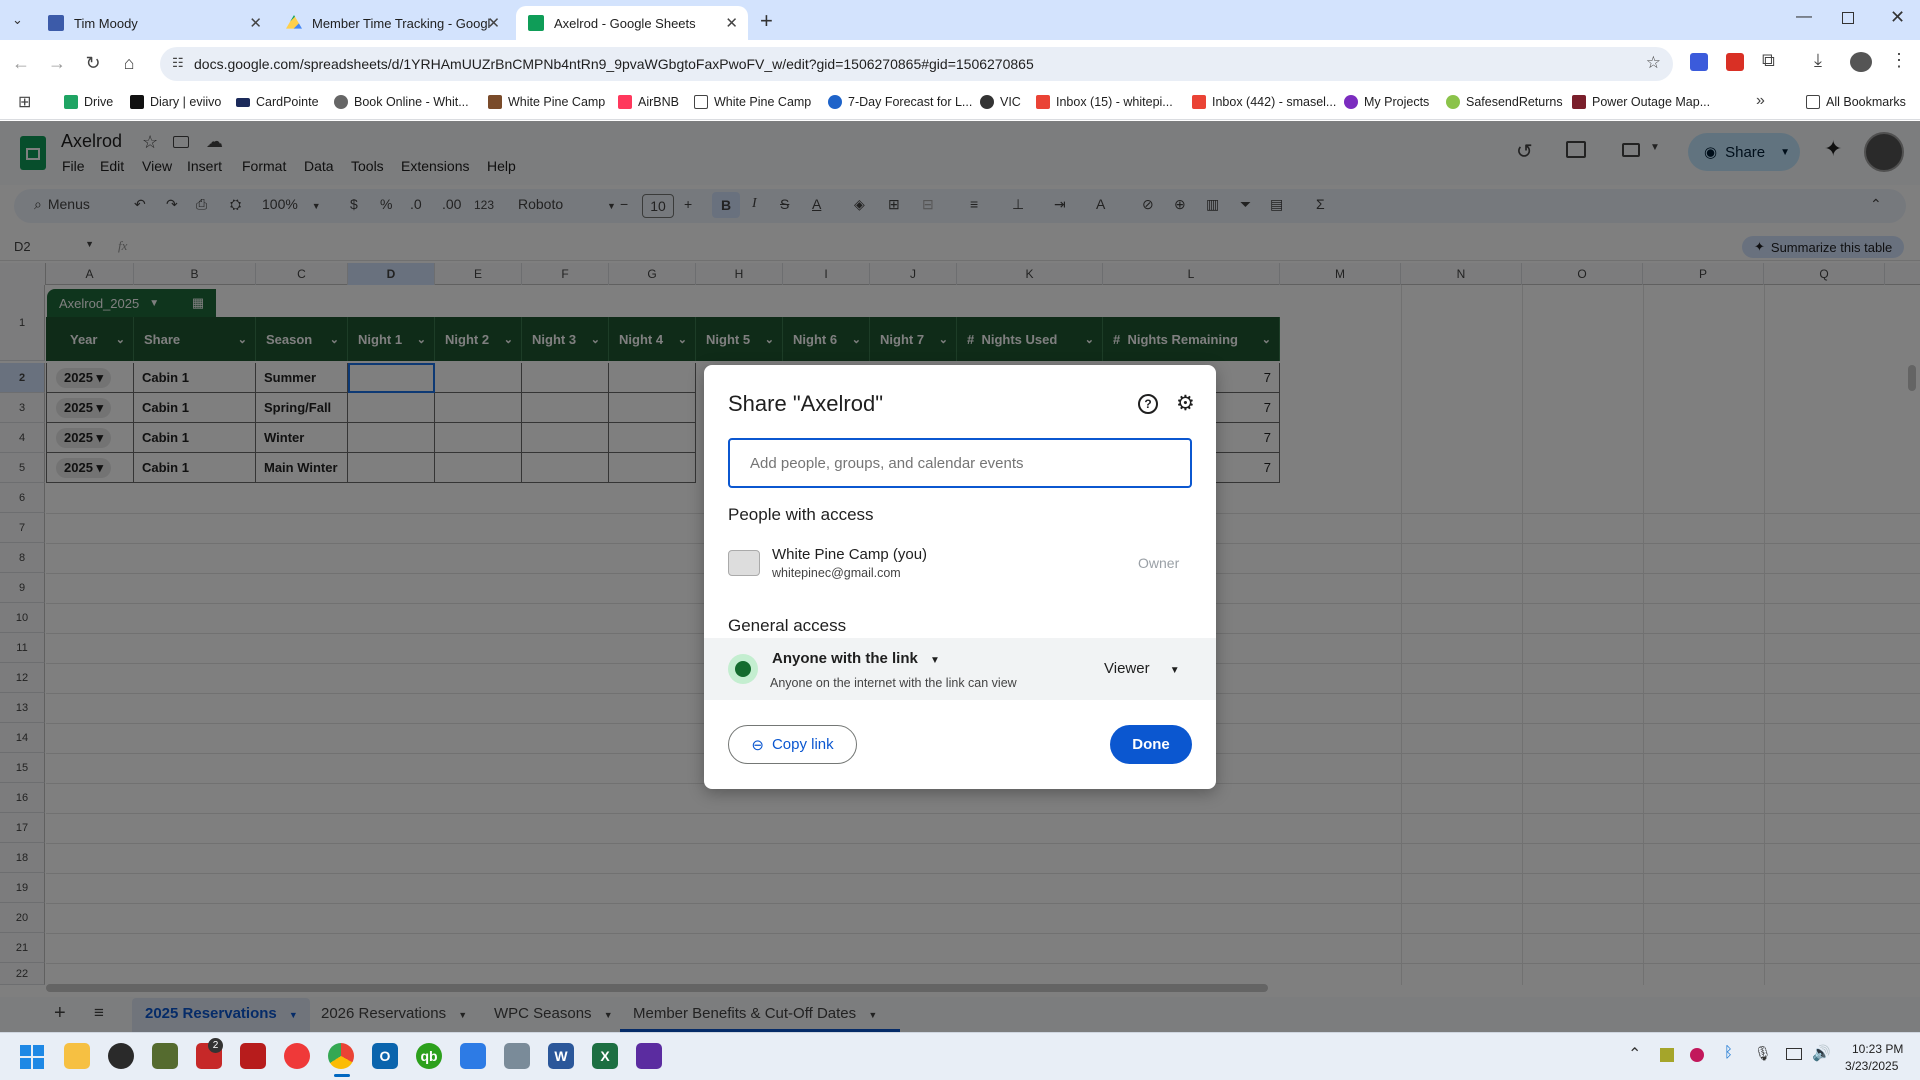  What do you see at coordinates (1821, 1053) in the screenshot?
I see `volume-icon: 🔊` at bounding box center [1821, 1053].